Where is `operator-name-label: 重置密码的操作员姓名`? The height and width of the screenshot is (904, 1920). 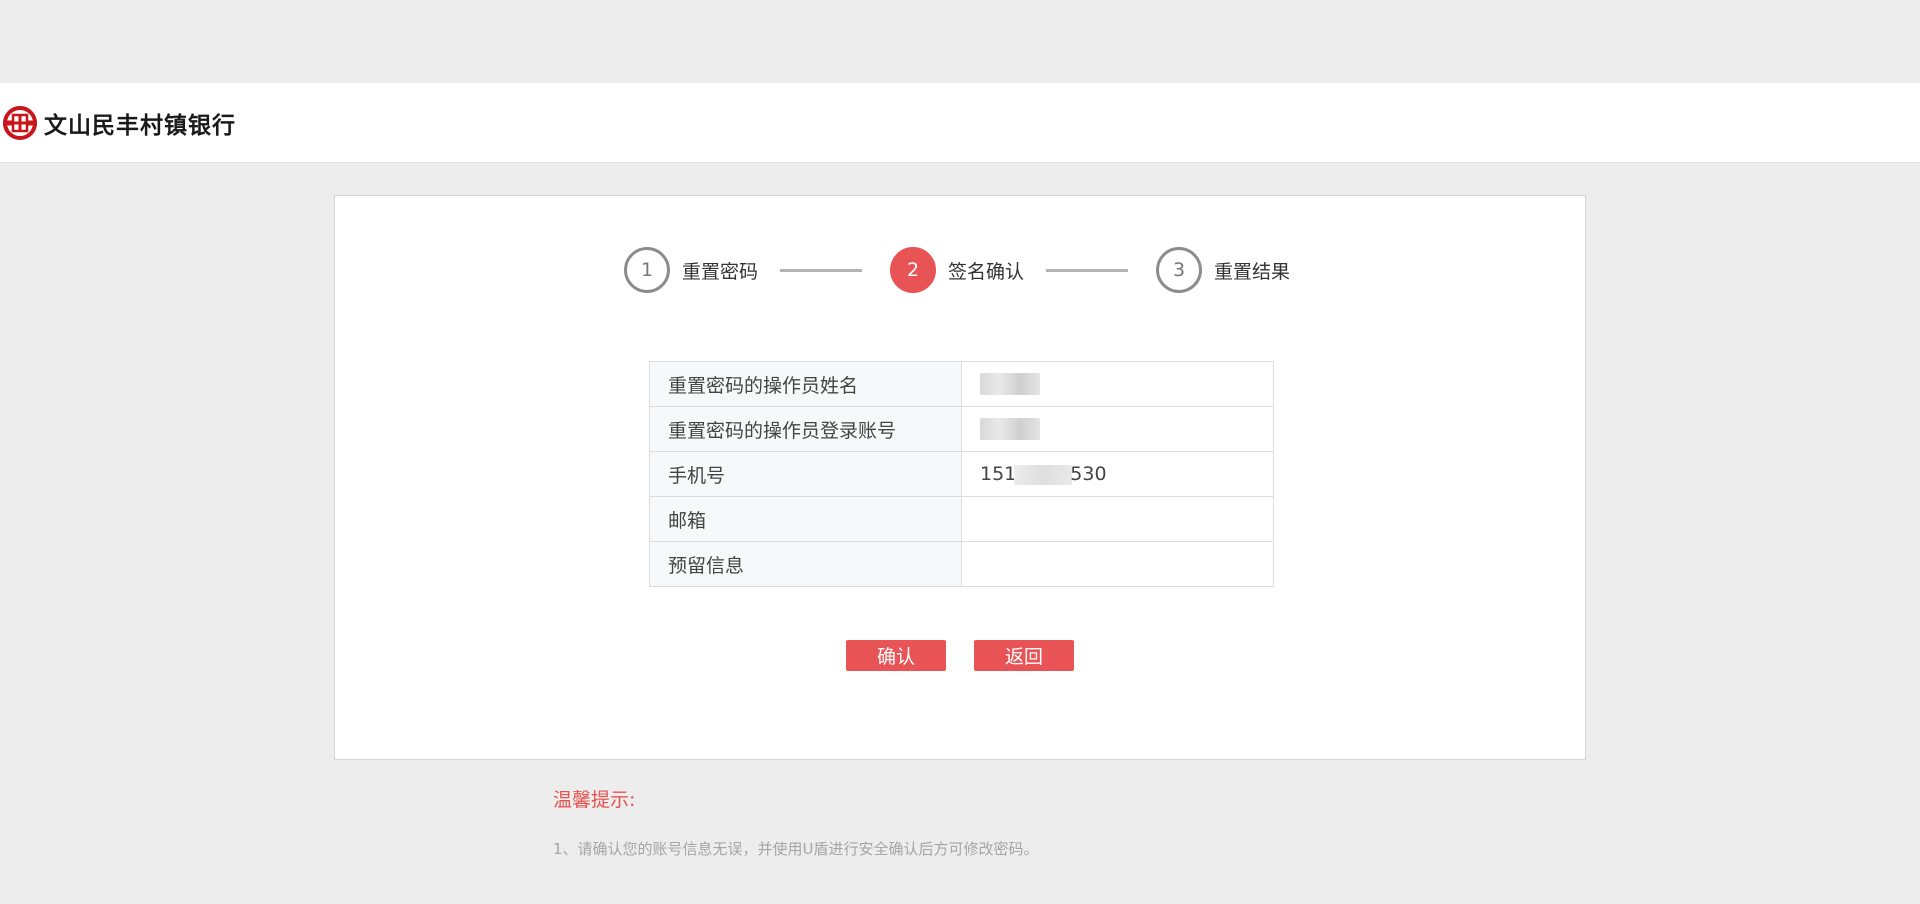
operator-name-label: 重置密码的操作员姓名 is located at coordinates (805, 384).